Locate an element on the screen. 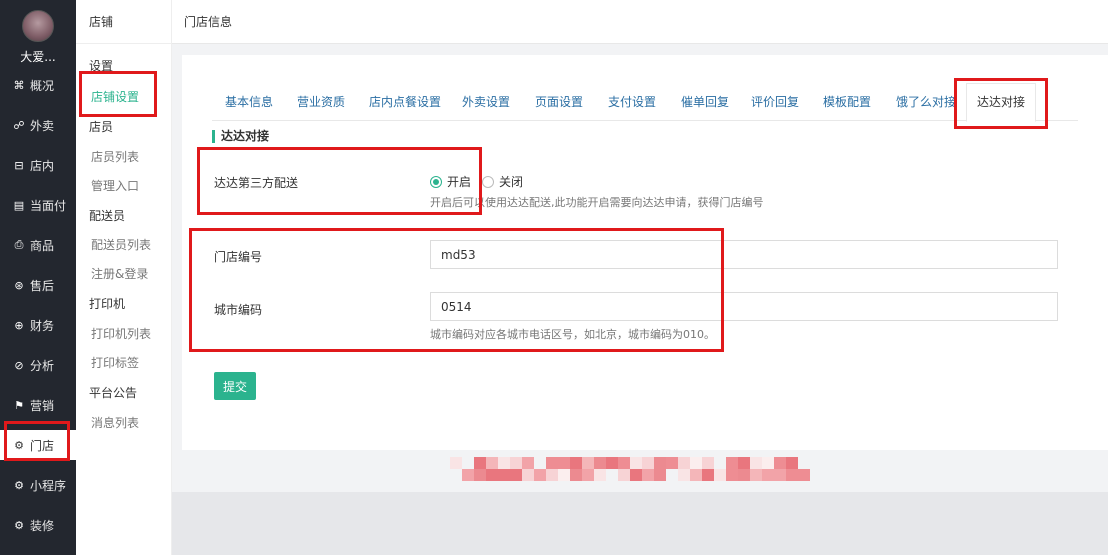 Image resolution: width=1108 pixels, height=555 pixels. redacted-area is located at coordinates (635, 474).